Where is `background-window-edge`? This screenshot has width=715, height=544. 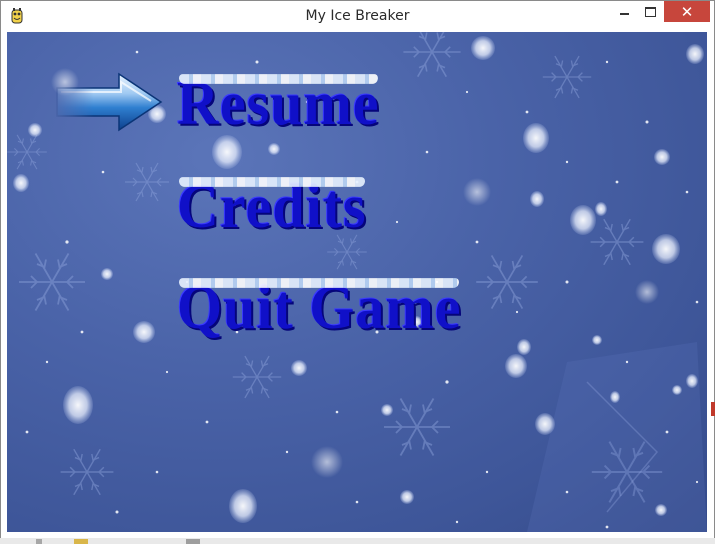
background-window-edge is located at coordinates (713, 409).